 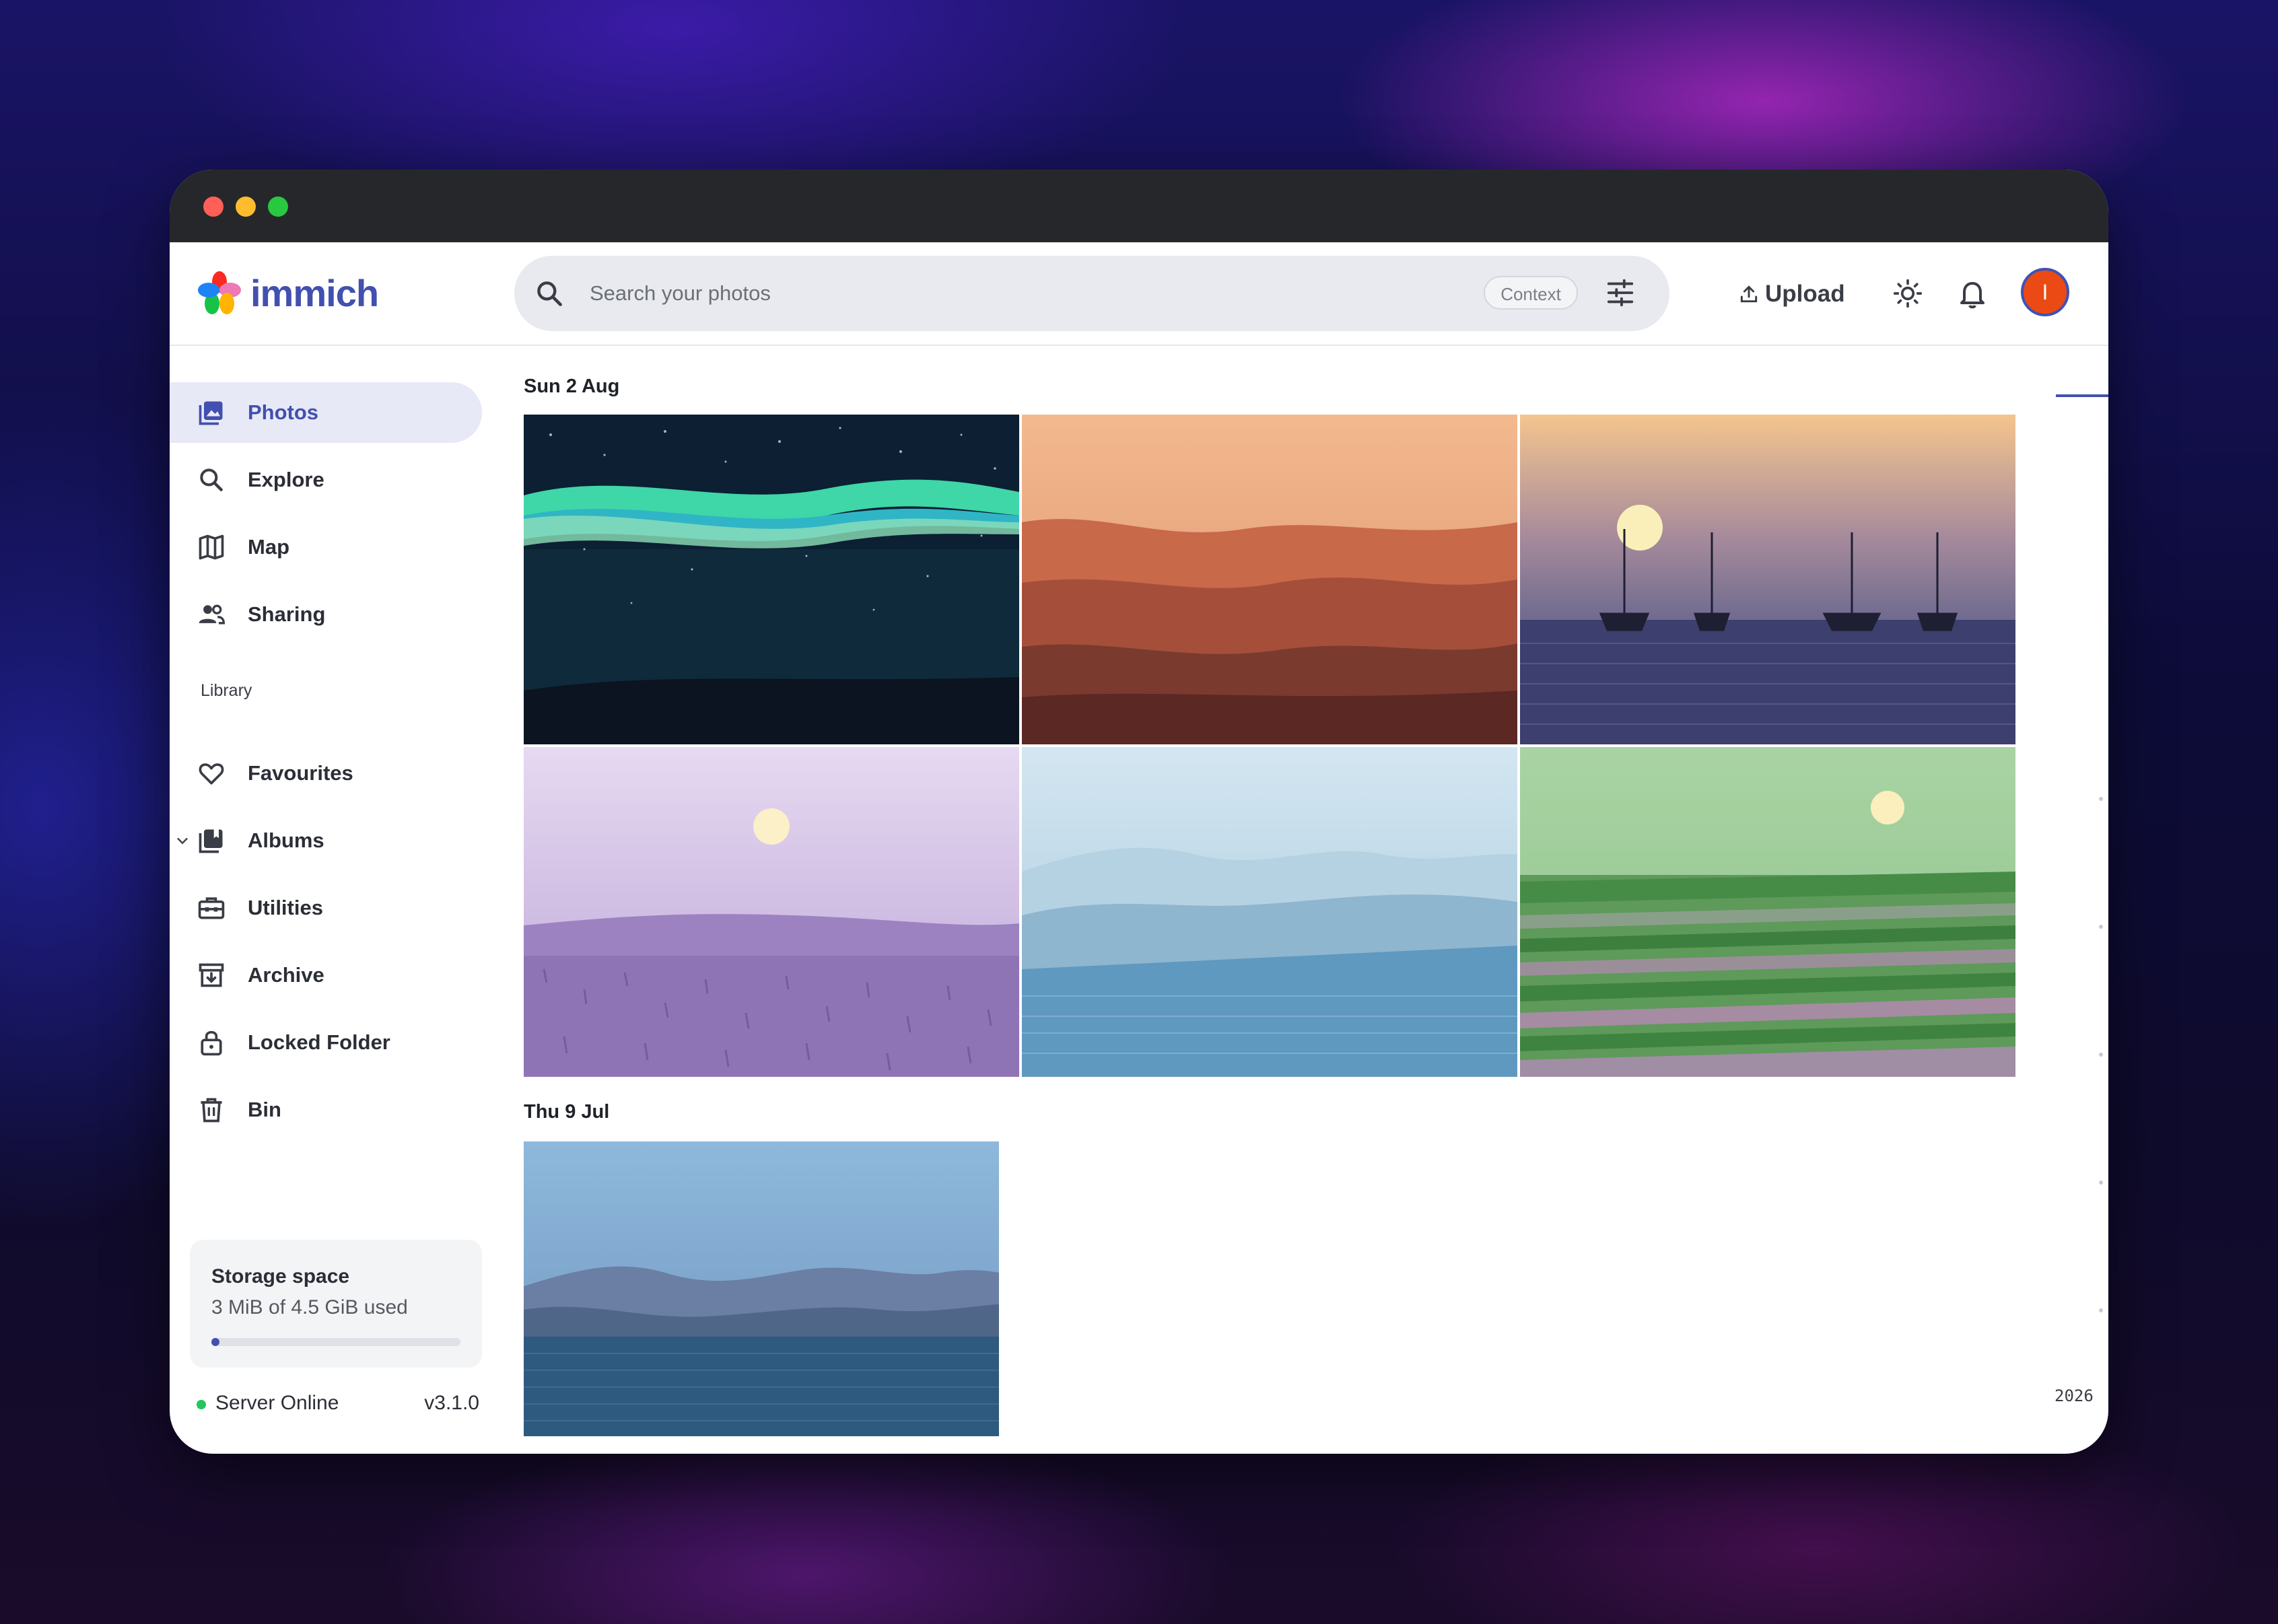 I want to click on scrubber-position-indicator, so click(x=2082, y=395).